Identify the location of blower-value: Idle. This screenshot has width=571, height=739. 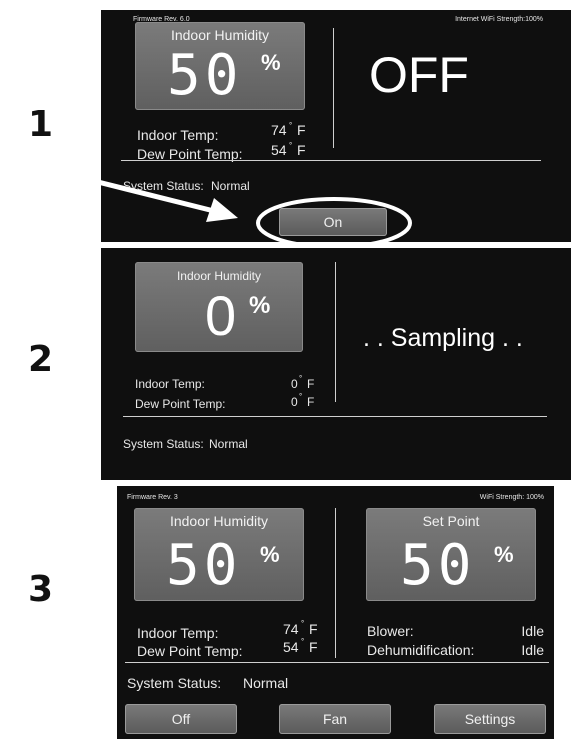
(532, 631).